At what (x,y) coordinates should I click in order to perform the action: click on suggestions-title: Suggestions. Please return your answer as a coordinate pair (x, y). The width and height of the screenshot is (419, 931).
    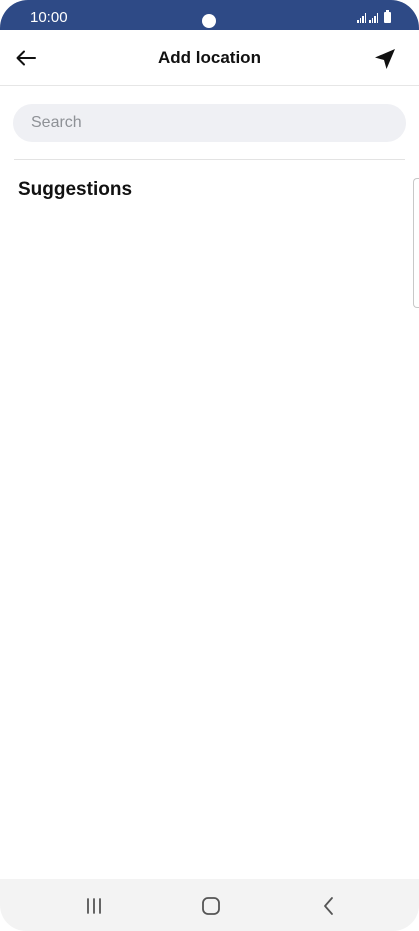
    Looking at the image, I should click on (75, 189).